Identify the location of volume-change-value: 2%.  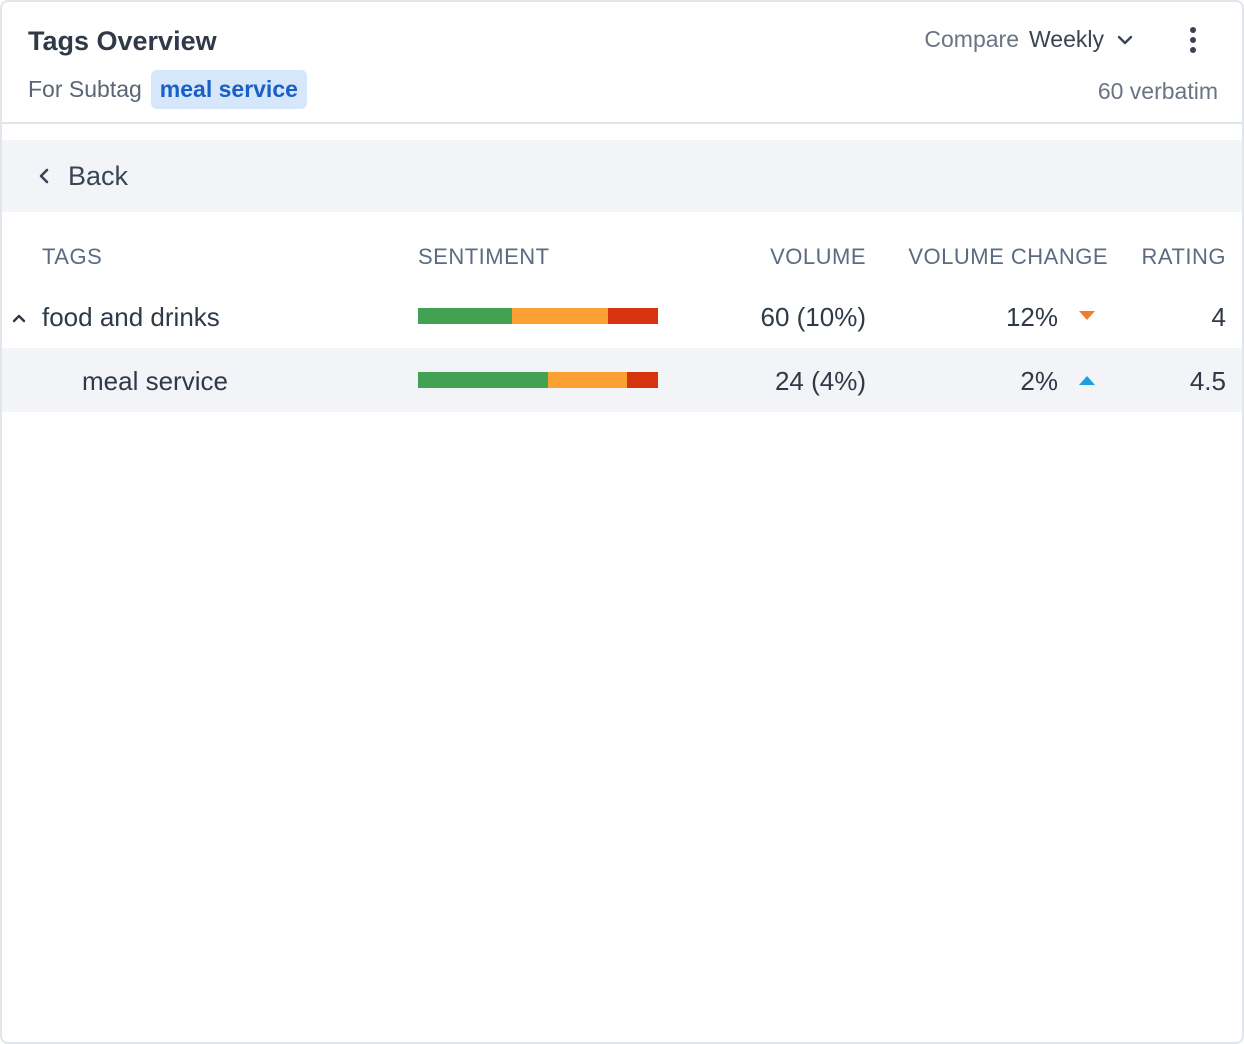
(1039, 381).